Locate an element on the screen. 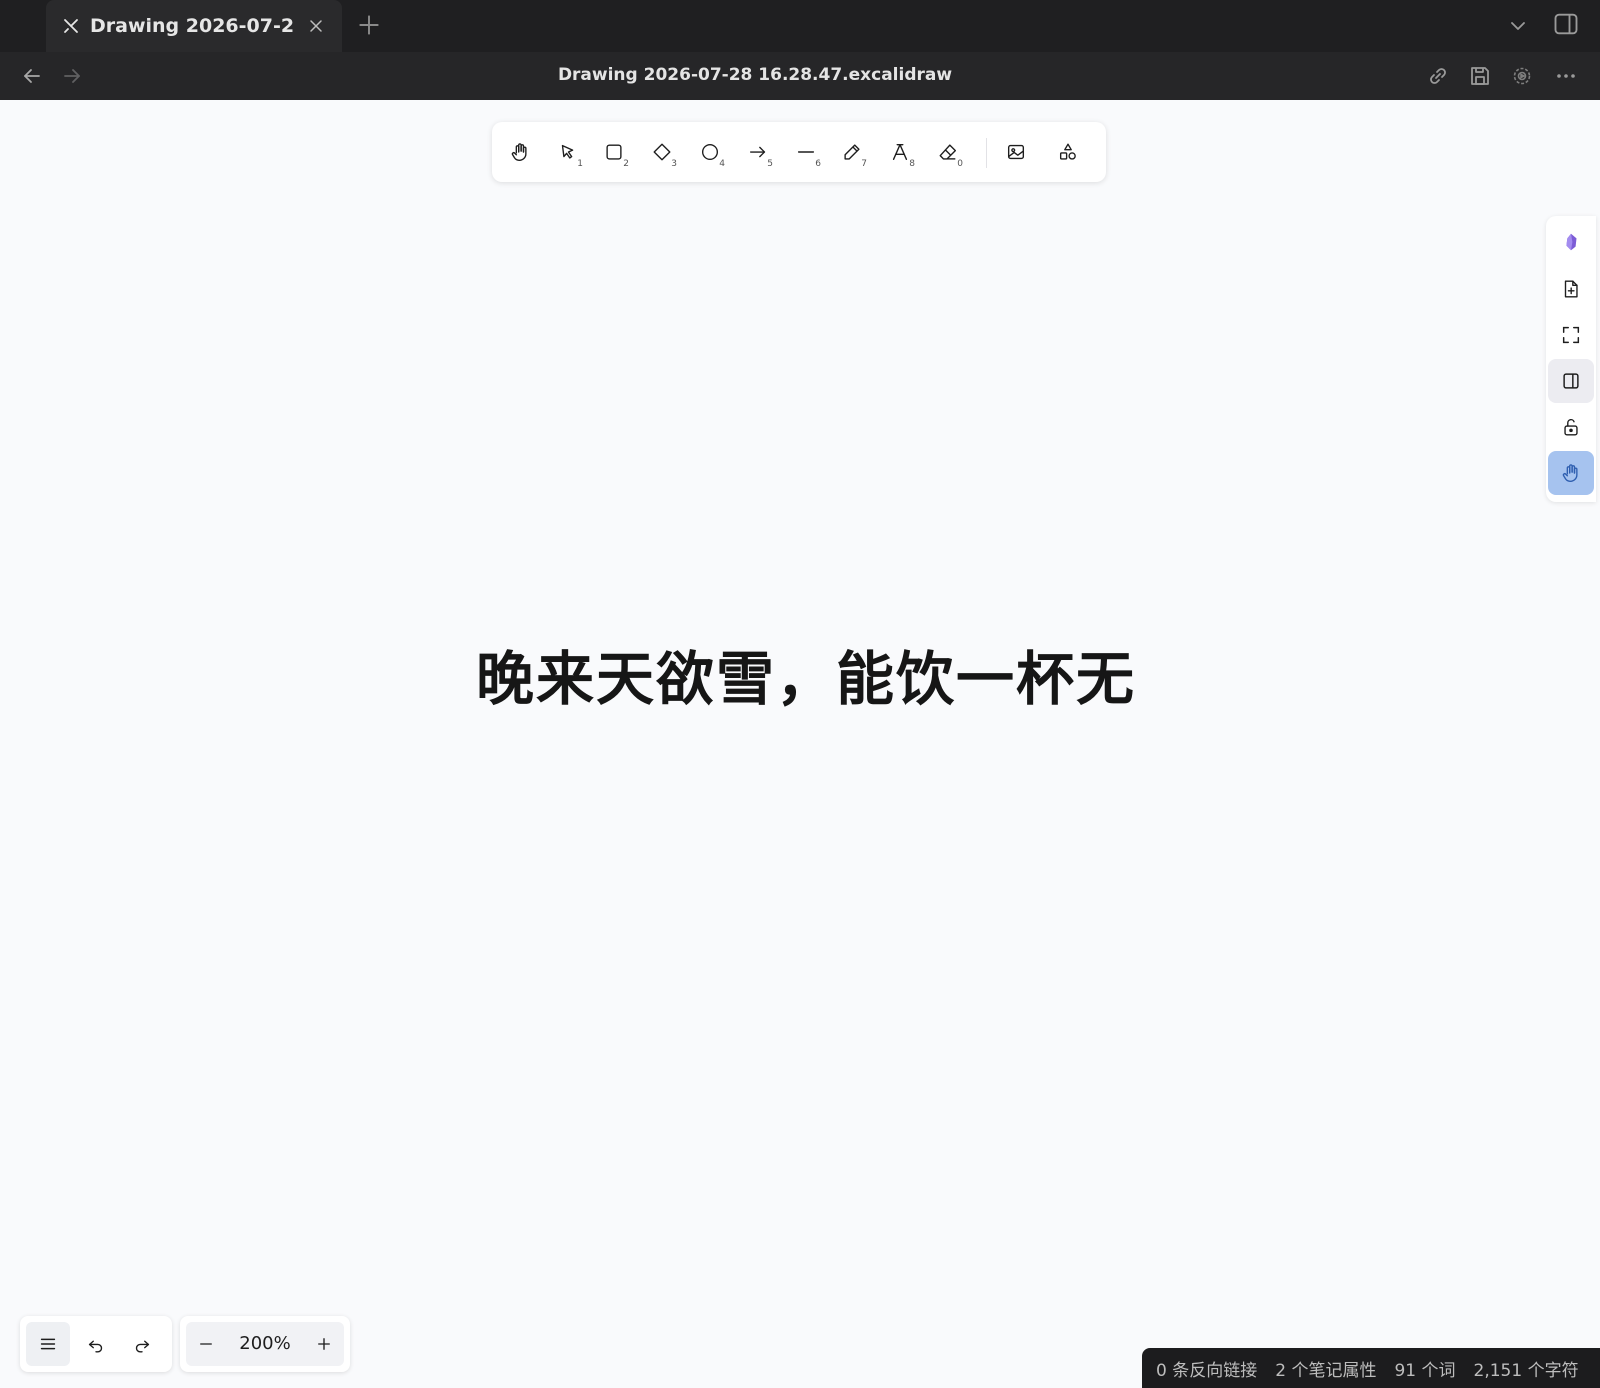 The height and width of the screenshot is (1388, 1600). file-plus-icon is located at coordinates (1571, 289).